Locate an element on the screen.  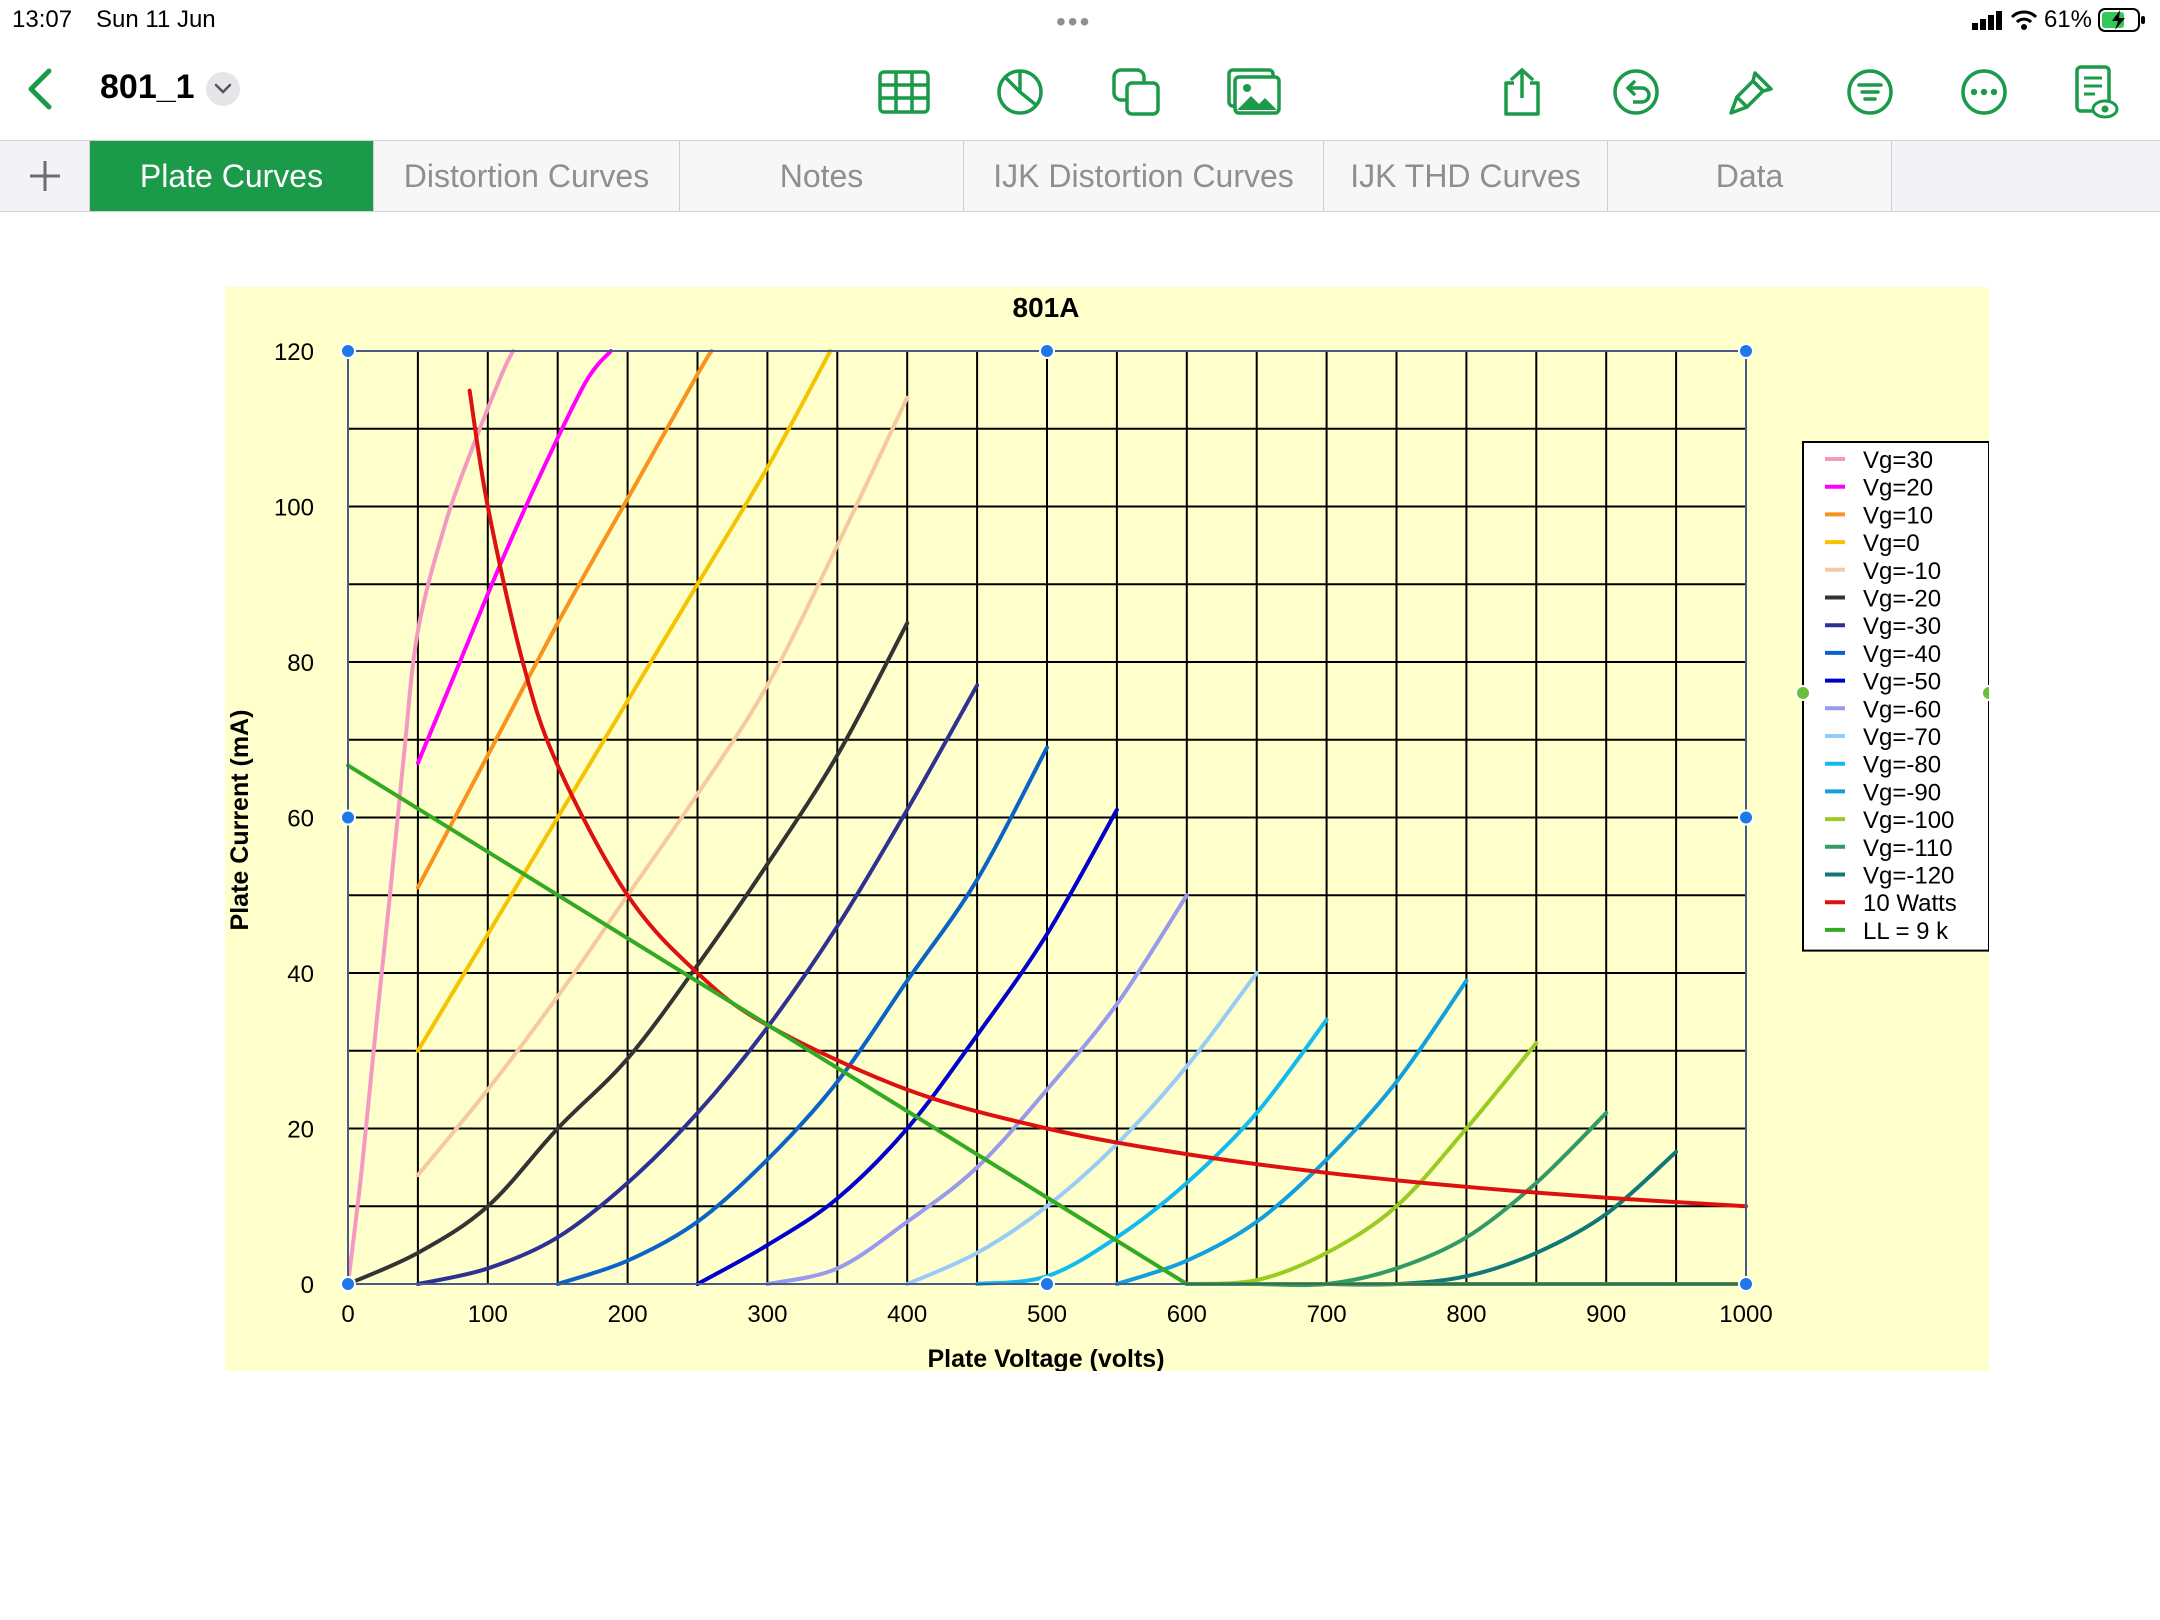
undo-icon is located at coordinates (1636, 92).